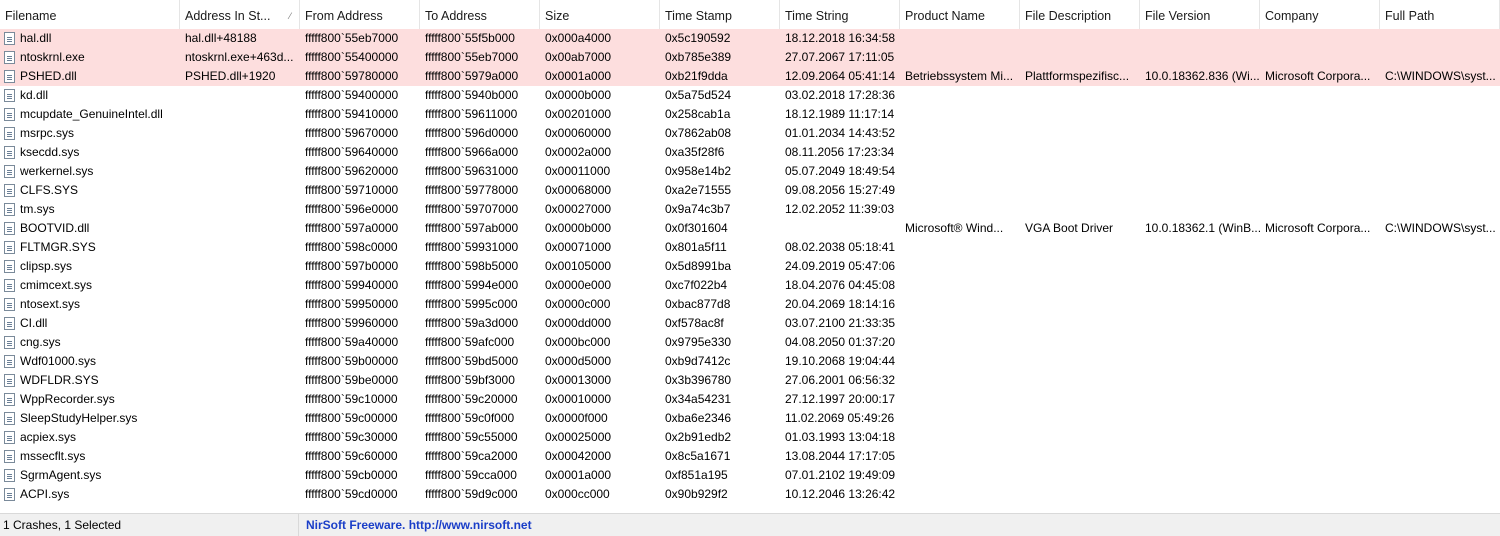 This screenshot has width=1500, height=536. Describe the element at coordinates (472, 95) in the screenshot. I see `cell-to-address: fffff800`5940b000` at that location.